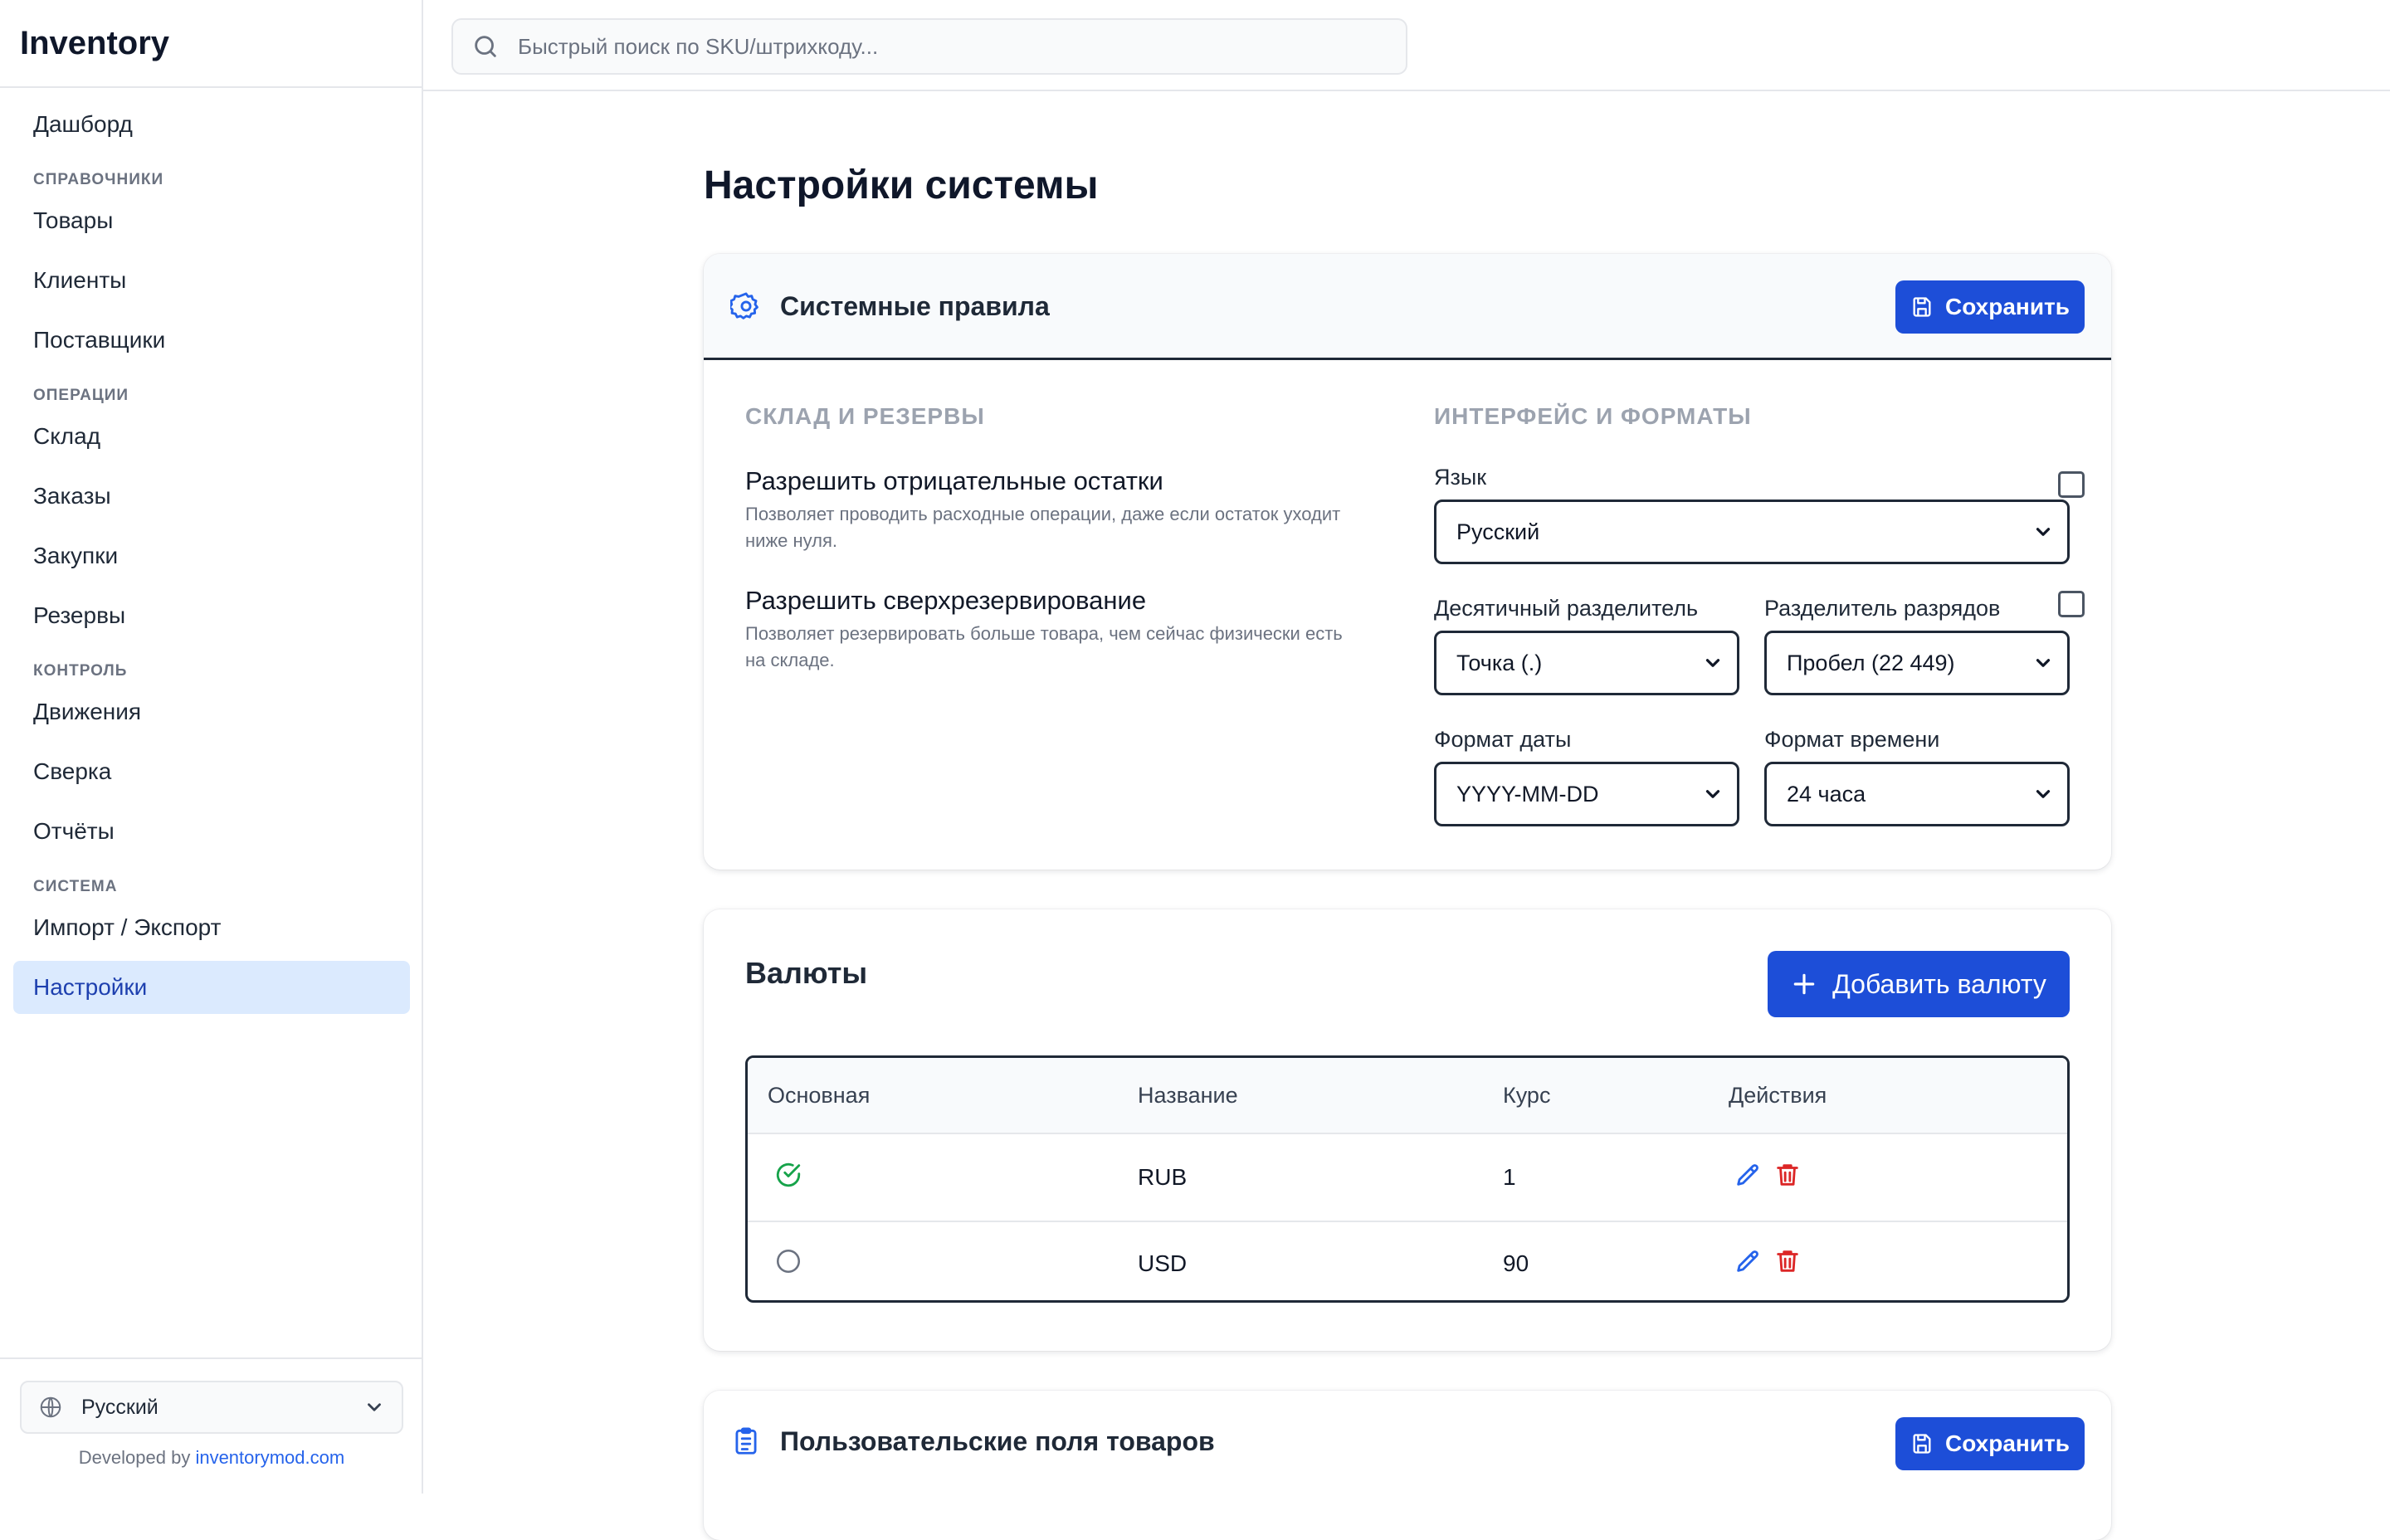 This screenshot has height=1540, width=2390. I want to click on column-header-name: Название, so click(1188, 1095).